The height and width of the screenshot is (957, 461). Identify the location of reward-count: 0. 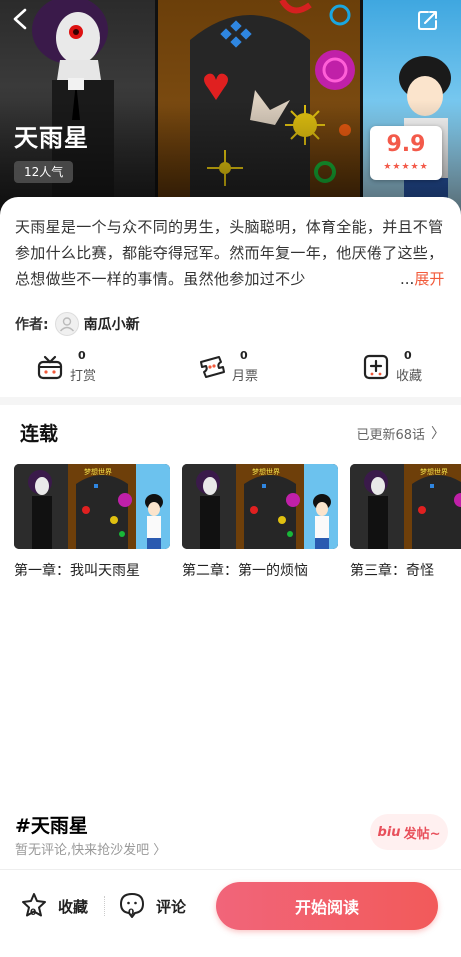
(82, 355).